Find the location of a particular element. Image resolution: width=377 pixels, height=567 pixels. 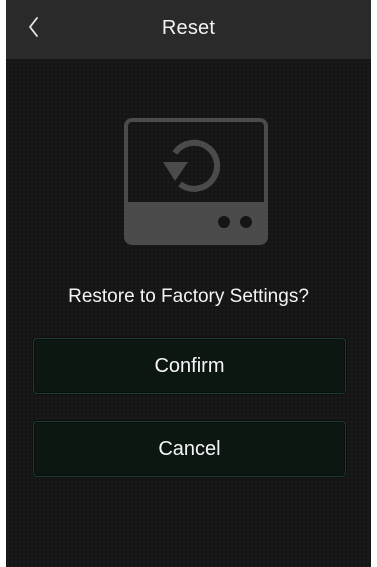

page-title: Reset is located at coordinates (188, 28).